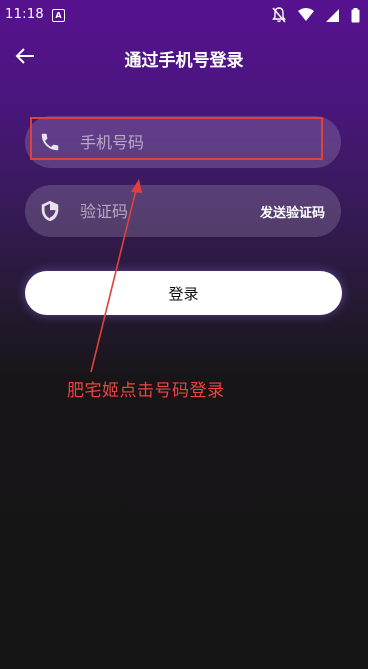 Image resolution: width=368 pixels, height=669 pixels. What do you see at coordinates (184, 61) in the screenshot?
I see `page-title: 通过手机号登录` at bounding box center [184, 61].